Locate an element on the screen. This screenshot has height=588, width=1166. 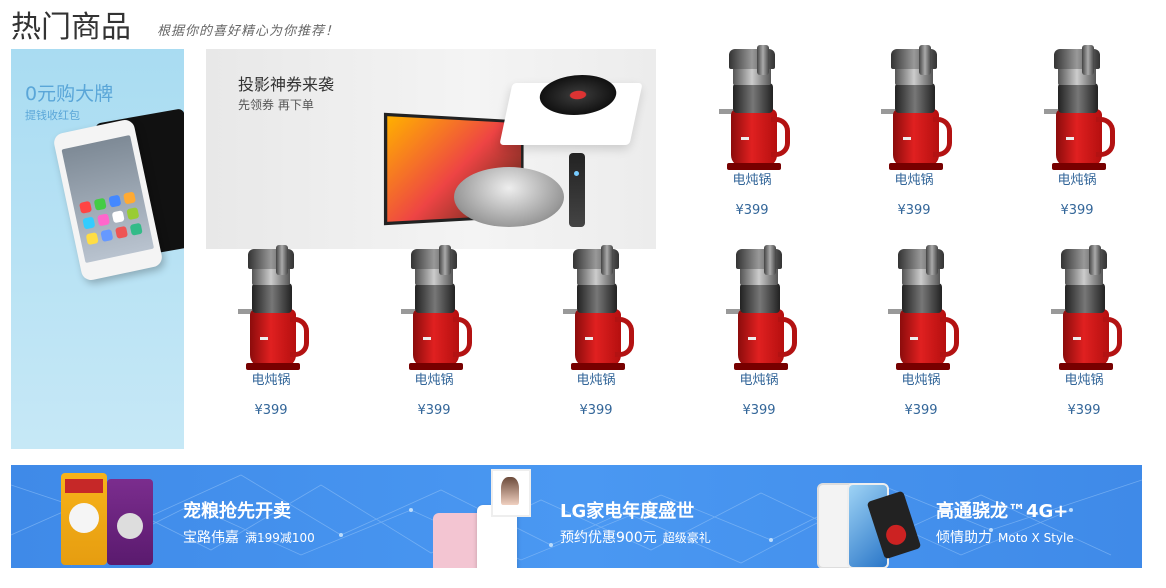
dog-food-bag-image is located at coordinates (84, 519).